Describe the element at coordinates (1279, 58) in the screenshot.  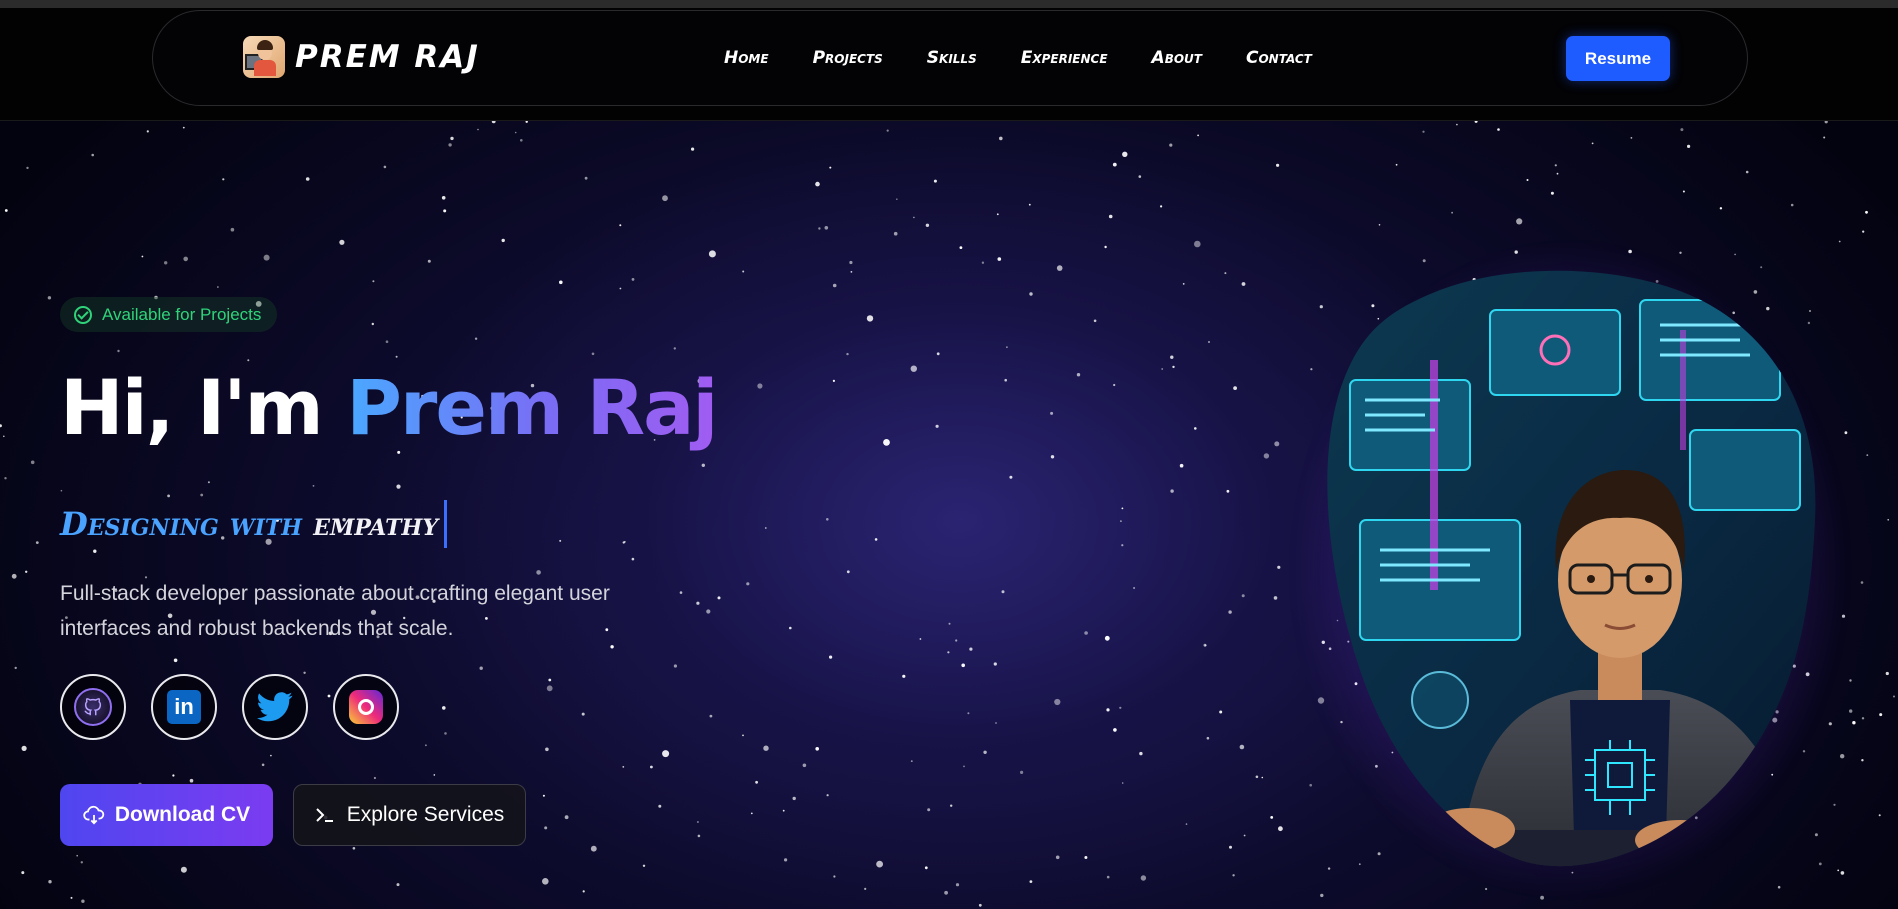
I see `nav-link-contact: Contact` at that location.